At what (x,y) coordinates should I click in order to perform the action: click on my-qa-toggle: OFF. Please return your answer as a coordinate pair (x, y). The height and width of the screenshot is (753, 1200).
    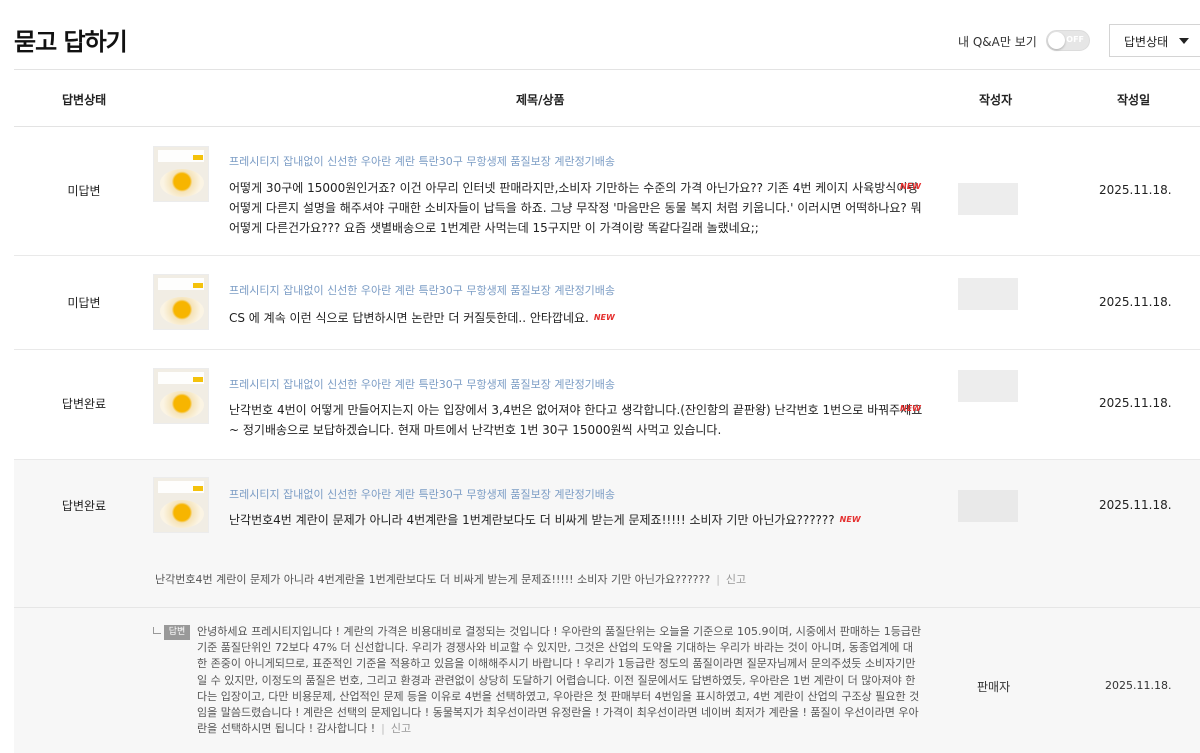
    Looking at the image, I should click on (1068, 40).